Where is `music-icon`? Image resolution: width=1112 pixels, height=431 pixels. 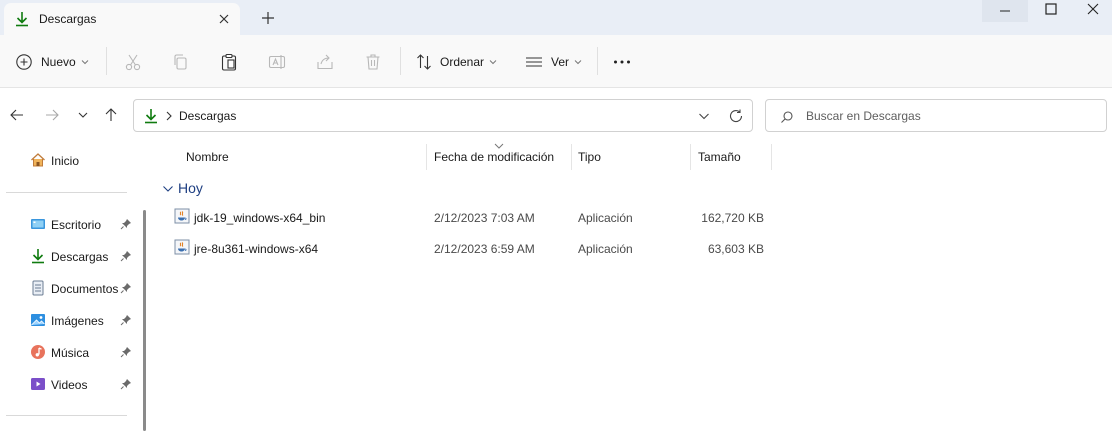 music-icon is located at coordinates (38, 352).